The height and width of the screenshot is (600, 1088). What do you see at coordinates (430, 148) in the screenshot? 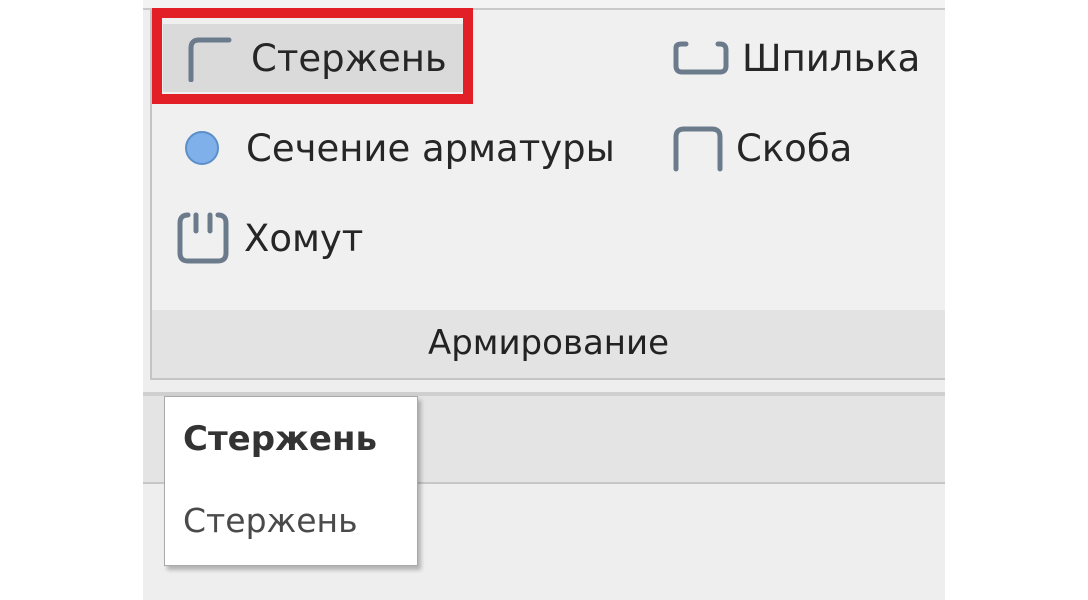
I see `rebar-section-tool-label: Сечение арматуры` at bounding box center [430, 148].